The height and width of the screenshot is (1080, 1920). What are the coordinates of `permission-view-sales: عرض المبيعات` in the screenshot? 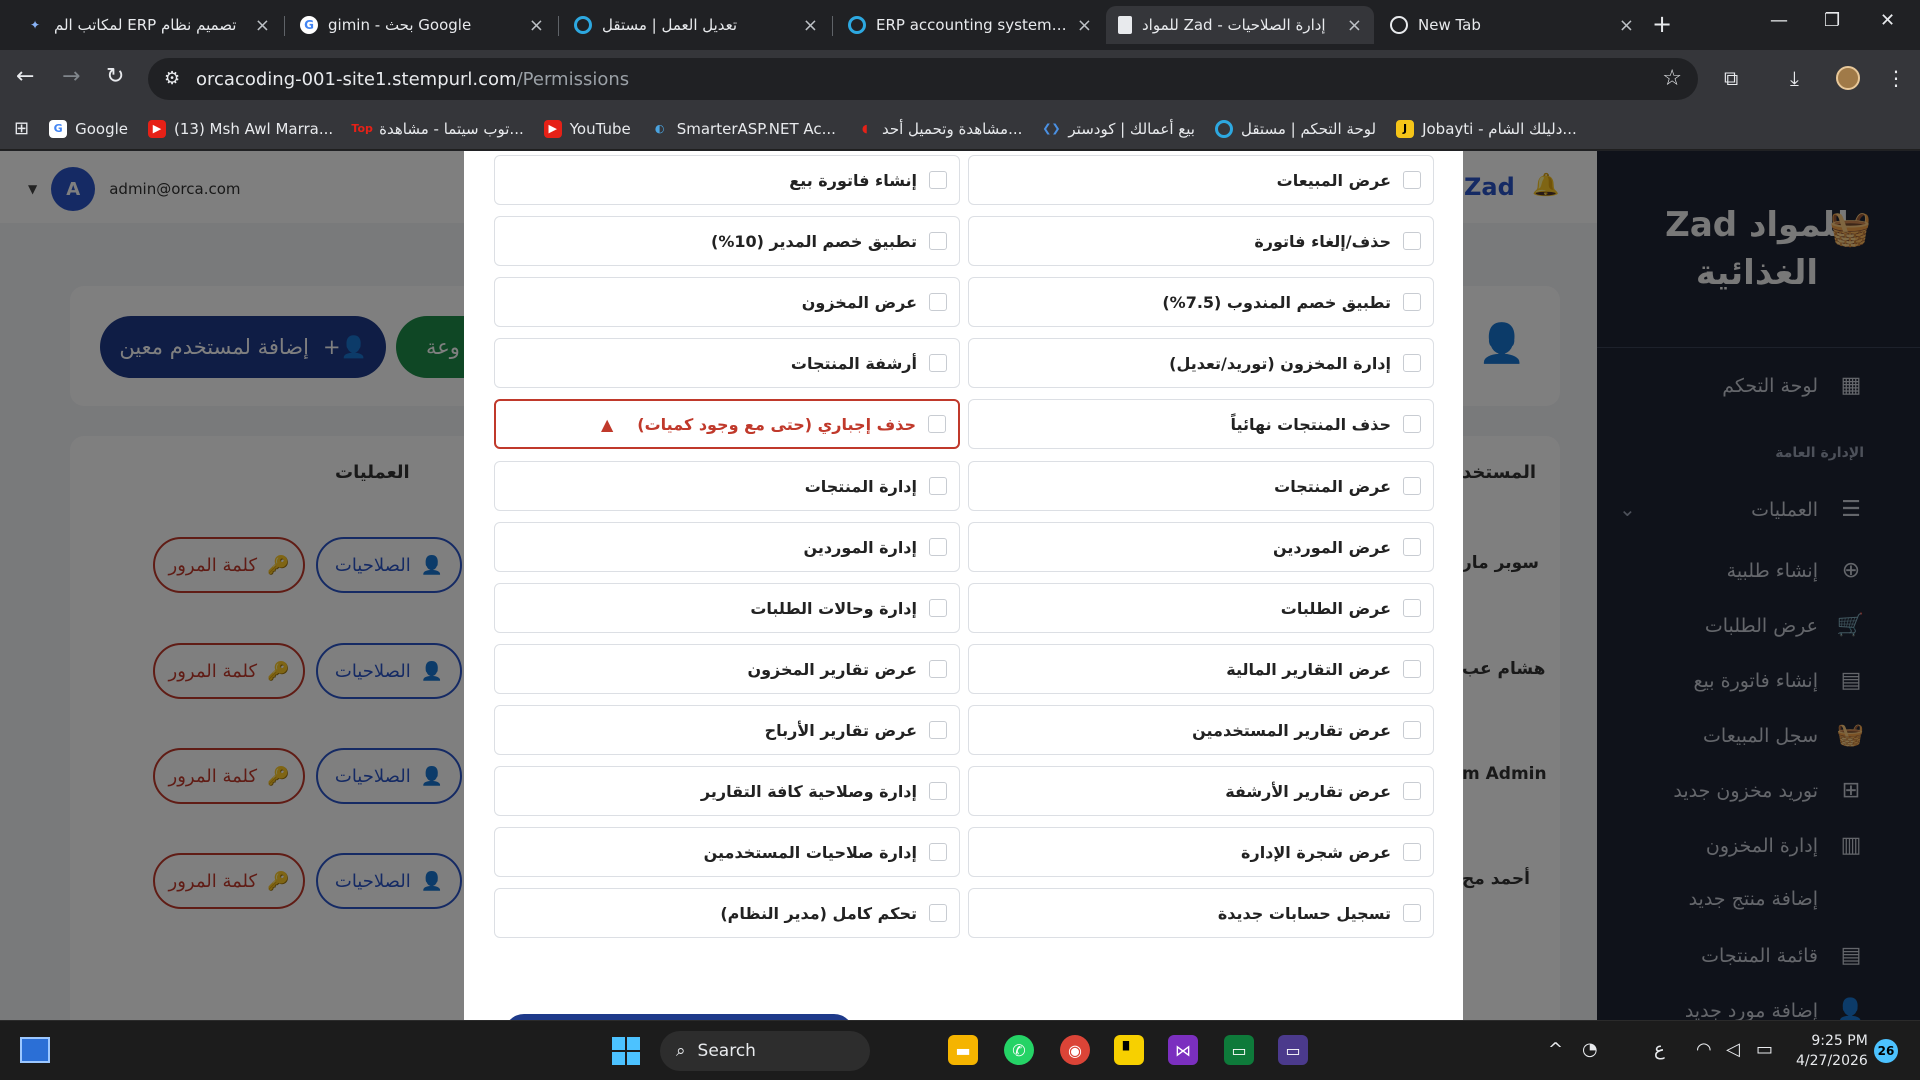 It's located at (1201, 180).